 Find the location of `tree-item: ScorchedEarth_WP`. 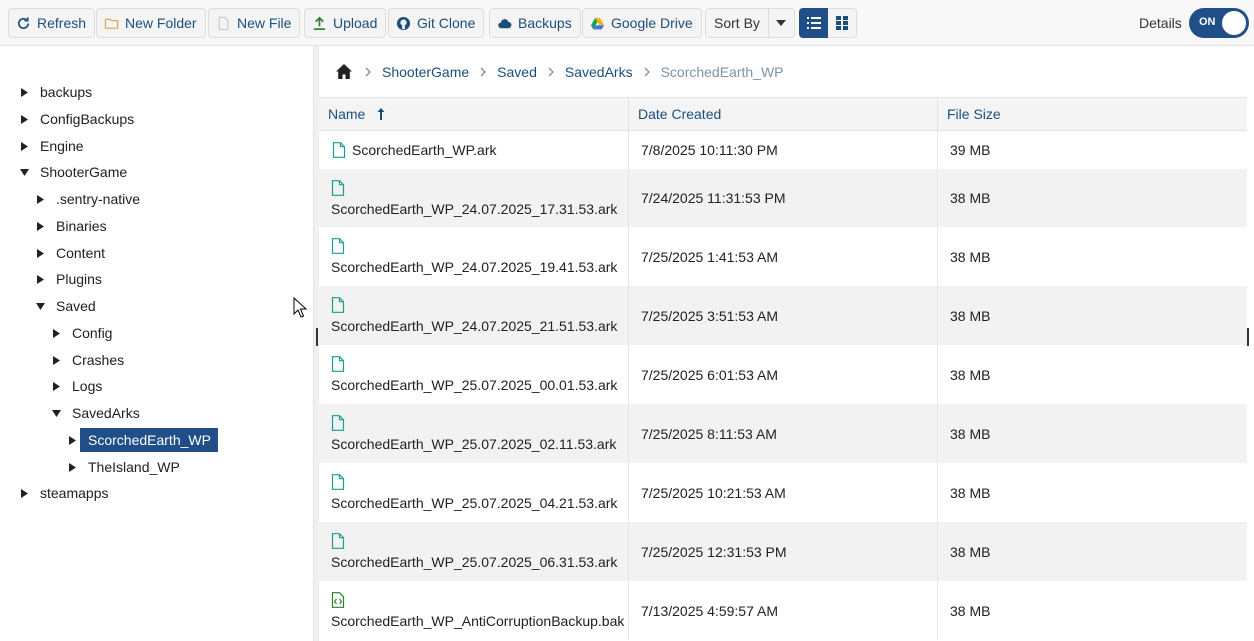

tree-item: ScorchedEarth_WP is located at coordinates (141, 440).